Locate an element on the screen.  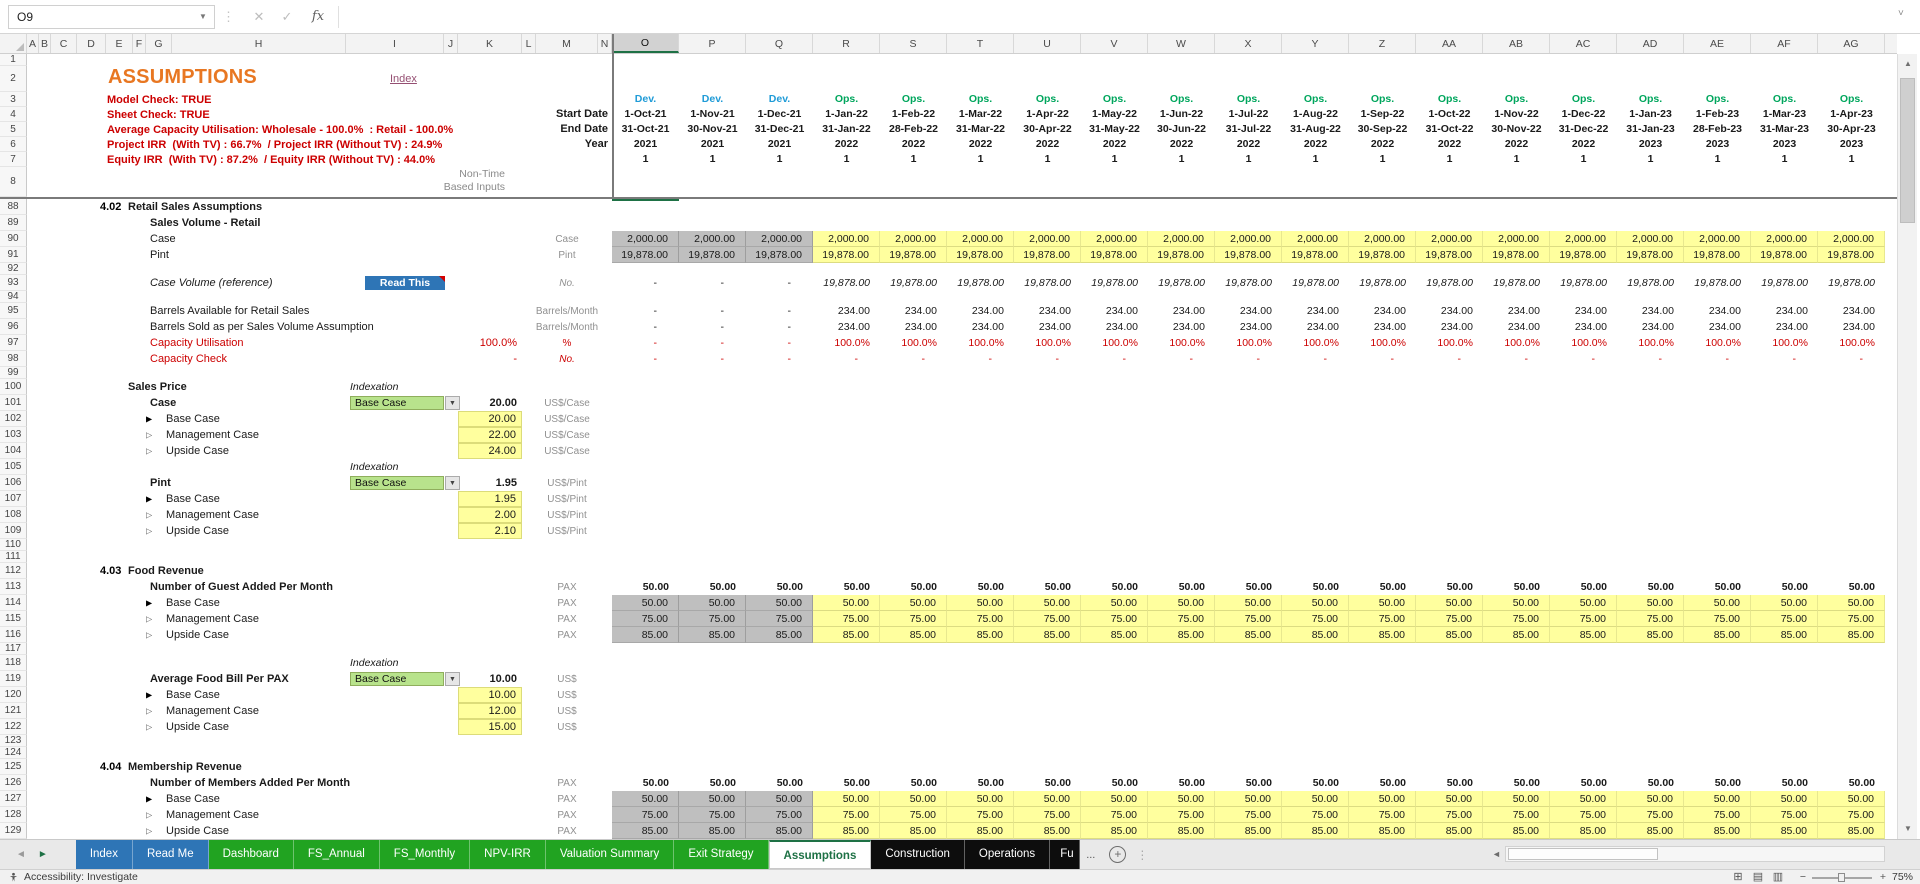
cell-AD126: 50.00 is located at coordinates (1650, 783).